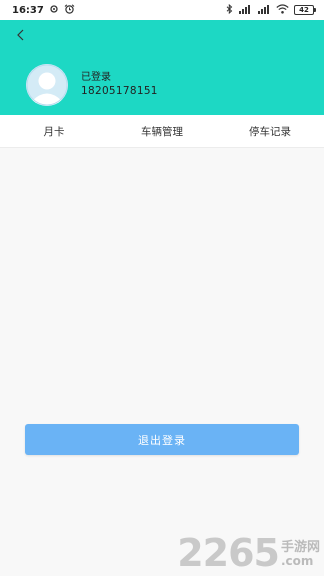 This screenshot has width=324, height=576. I want to click on watermark-site-en: .com, so click(297, 561).